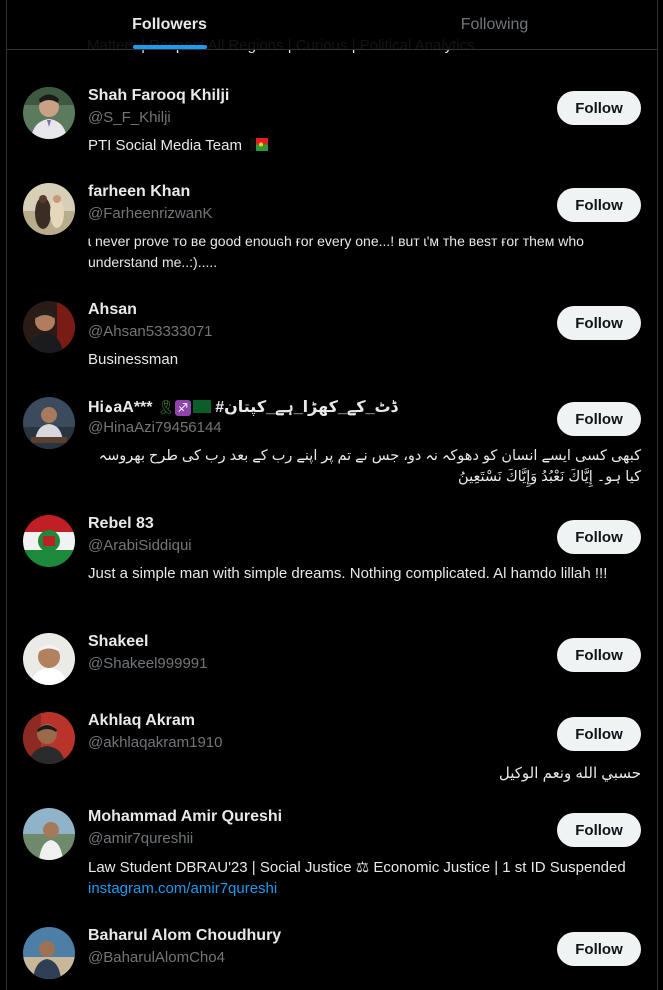  What do you see at coordinates (112, 310) in the screenshot?
I see `user-name: Ahsan` at bounding box center [112, 310].